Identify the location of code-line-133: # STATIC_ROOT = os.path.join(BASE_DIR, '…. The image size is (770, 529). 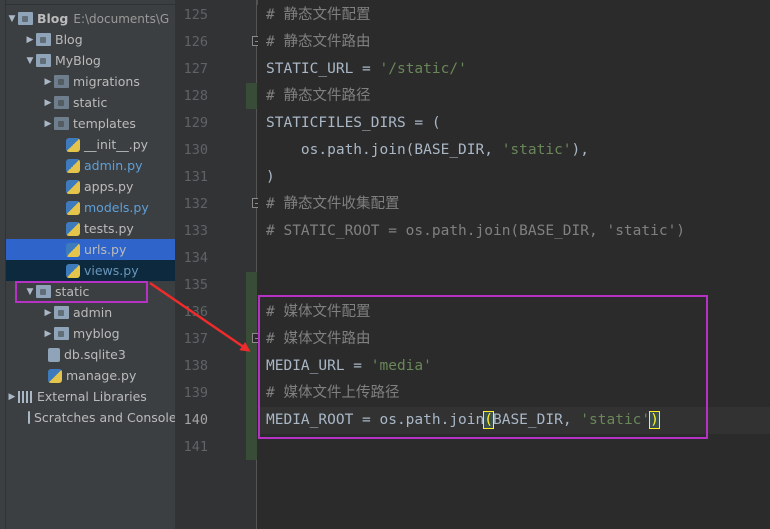
(475, 231).